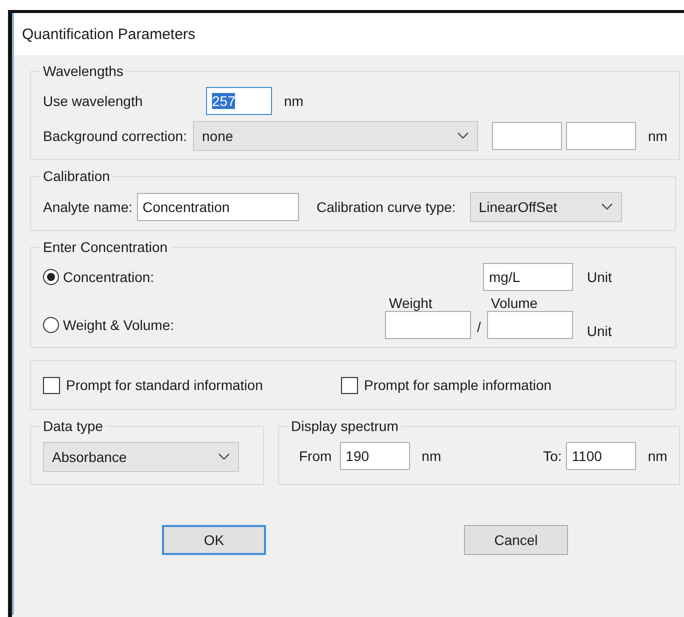  I want to click on checkbox-label: Prompt for sample information, so click(458, 385).